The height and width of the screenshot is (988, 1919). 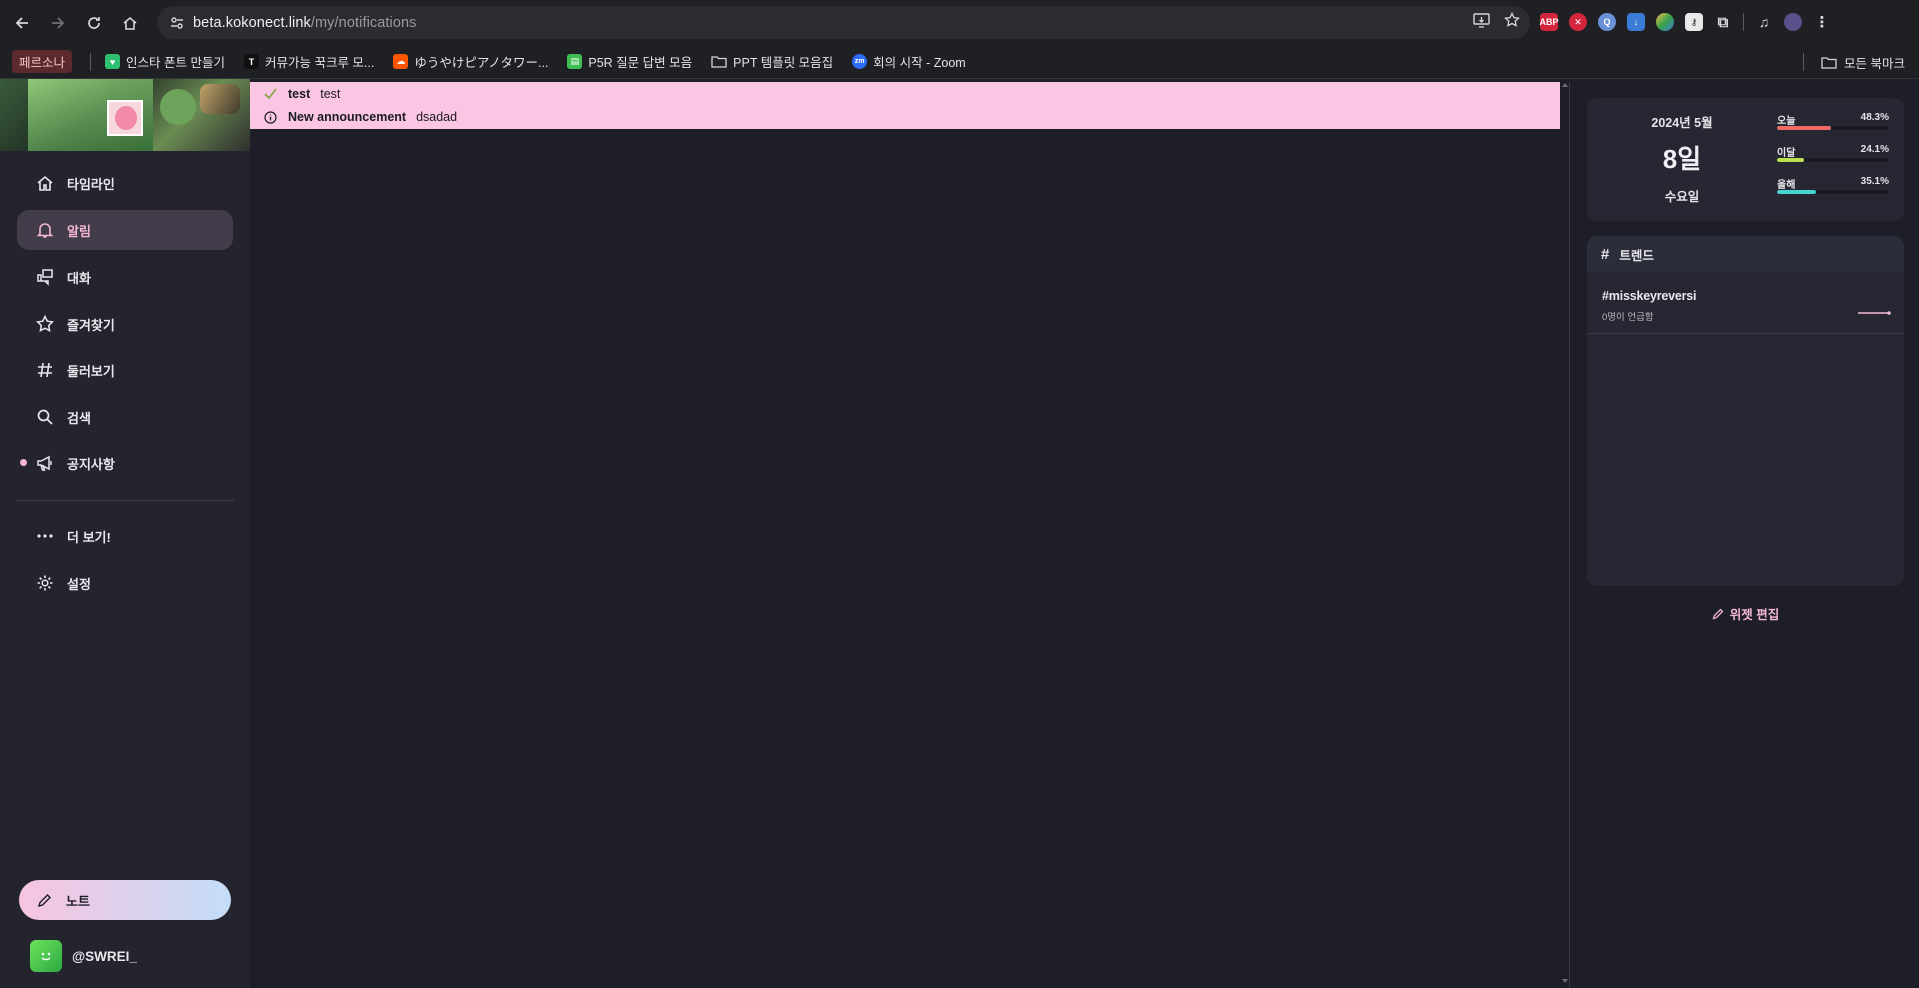 What do you see at coordinates (1786, 185) in the screenshot?
I see `progress-label: 올해` at bounding box center [1786, 185].